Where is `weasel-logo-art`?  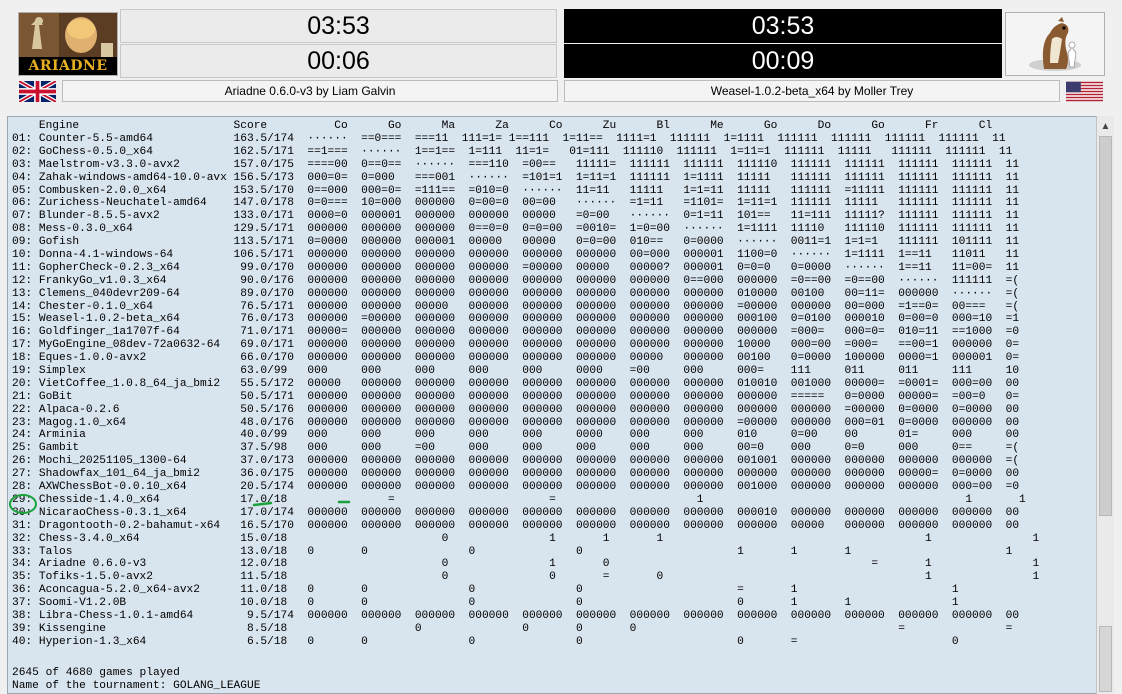
weasel-logo-art is located at coordinates (1055, 44).